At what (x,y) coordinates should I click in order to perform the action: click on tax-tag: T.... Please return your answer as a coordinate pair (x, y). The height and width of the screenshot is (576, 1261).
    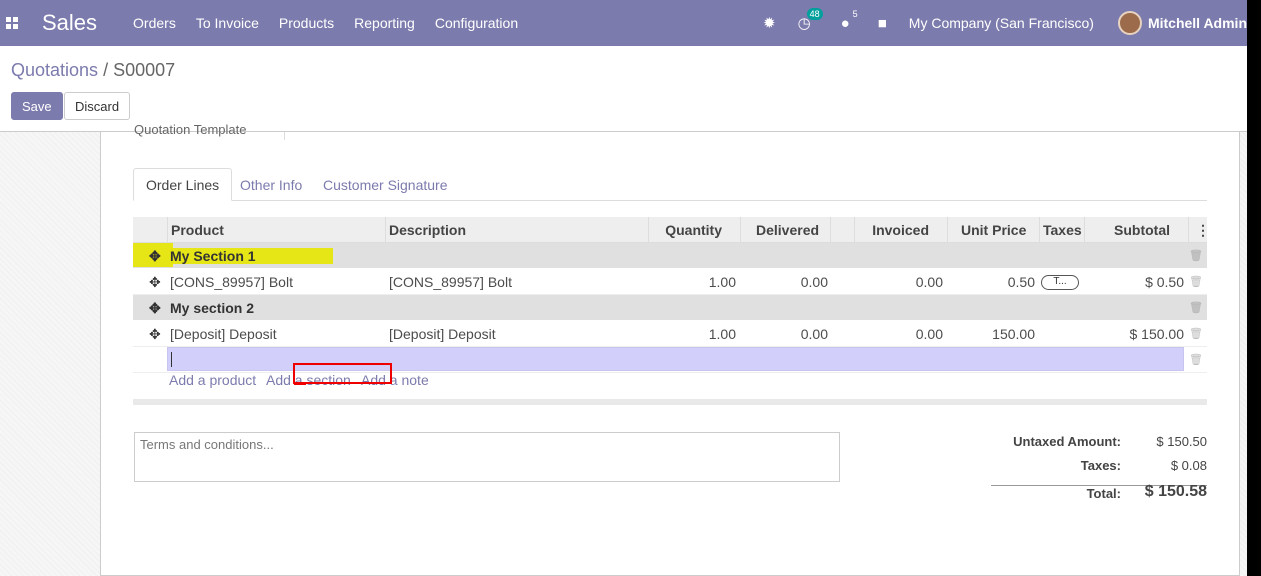
    Looking at the image, I should click on (1060, 282).